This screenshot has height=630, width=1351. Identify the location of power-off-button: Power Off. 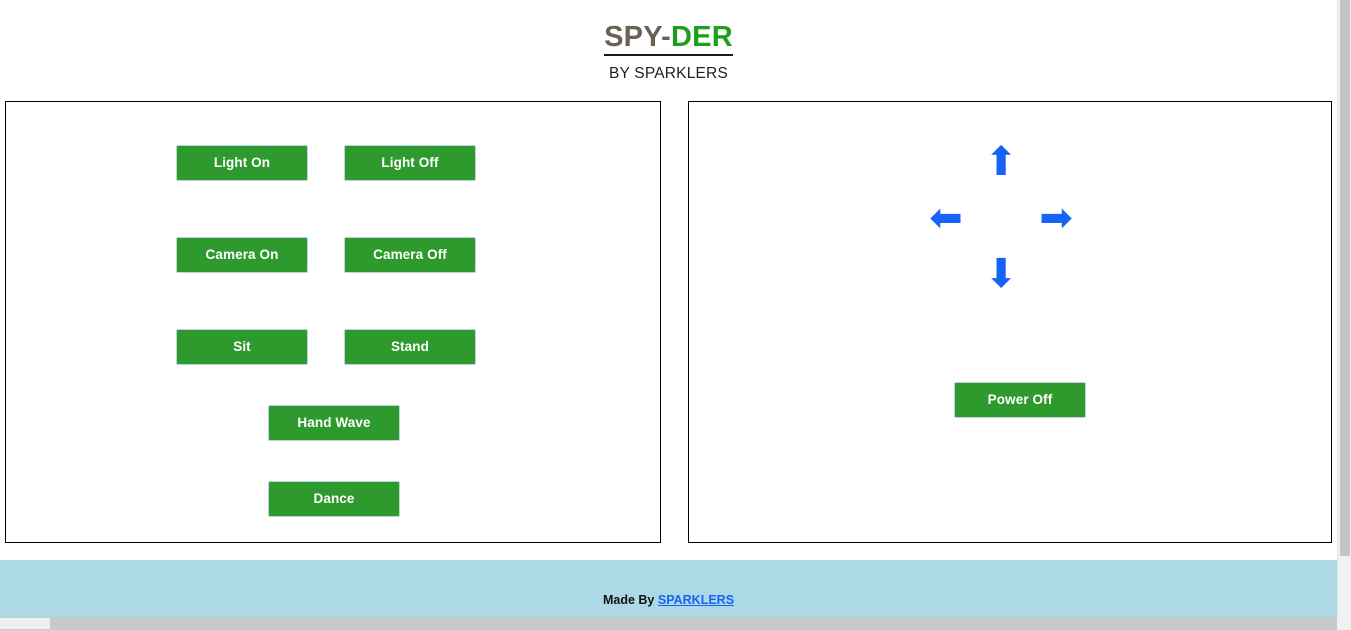
(1020, 400).